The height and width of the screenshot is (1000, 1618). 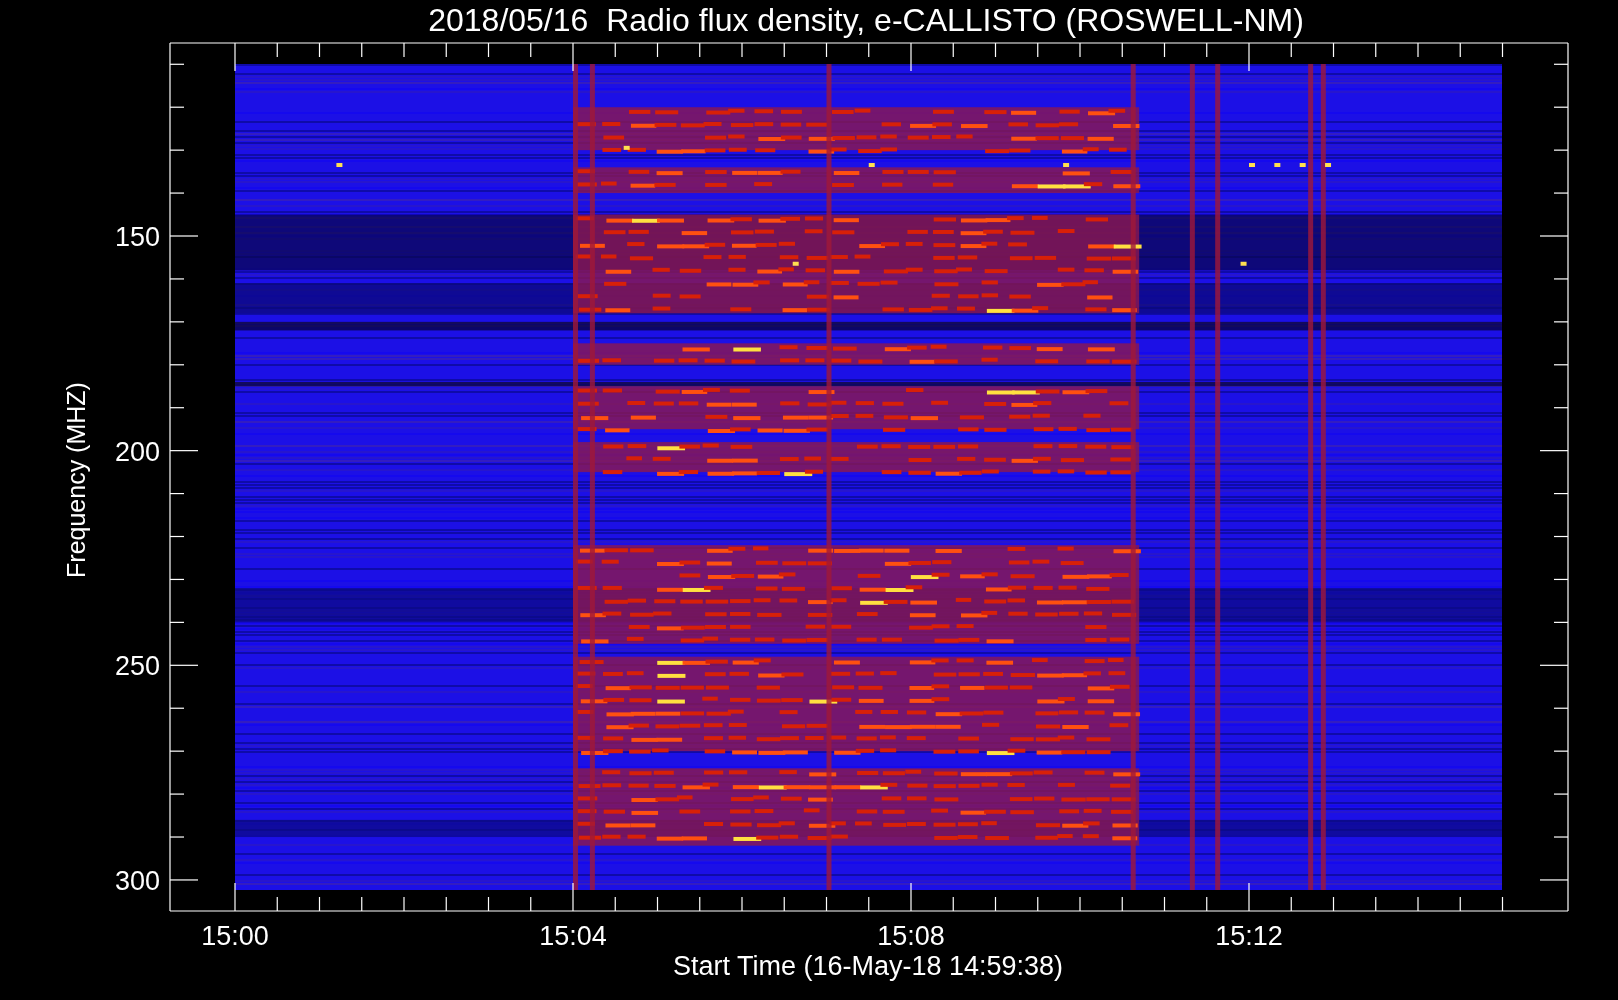 What do you see at coordinates (137, 666) in the screenshot?
I see `y-tick-label: 250` at bounding box center [137, 666].